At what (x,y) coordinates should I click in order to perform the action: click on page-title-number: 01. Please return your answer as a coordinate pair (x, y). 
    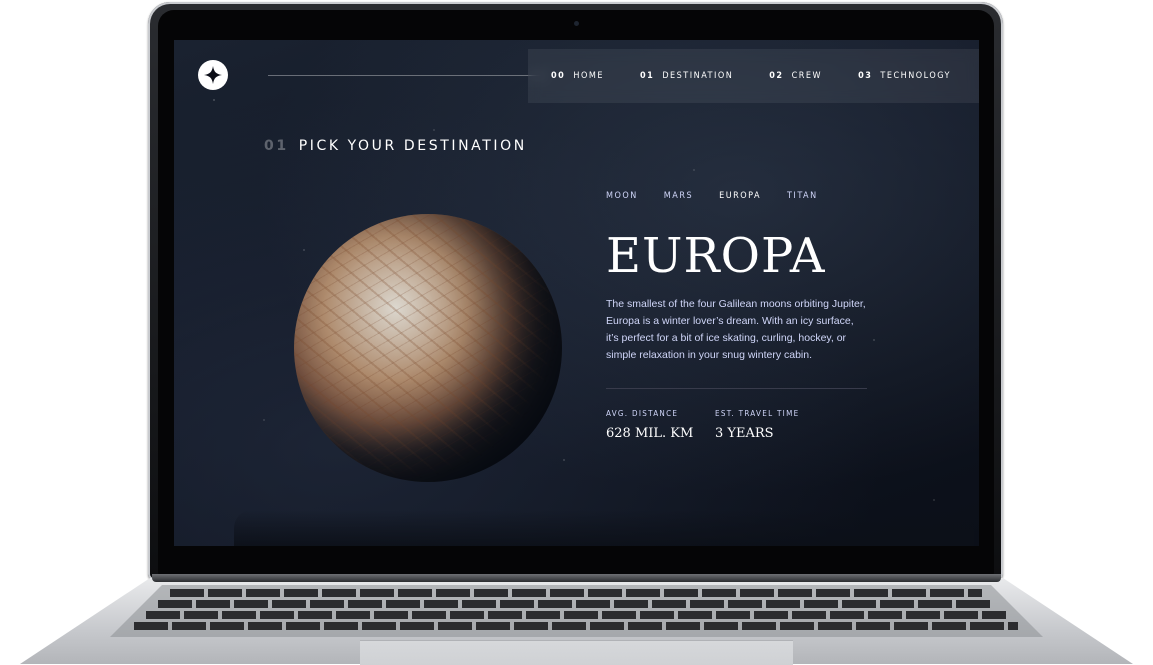
    Looking at the image, I should click on (276, 146).